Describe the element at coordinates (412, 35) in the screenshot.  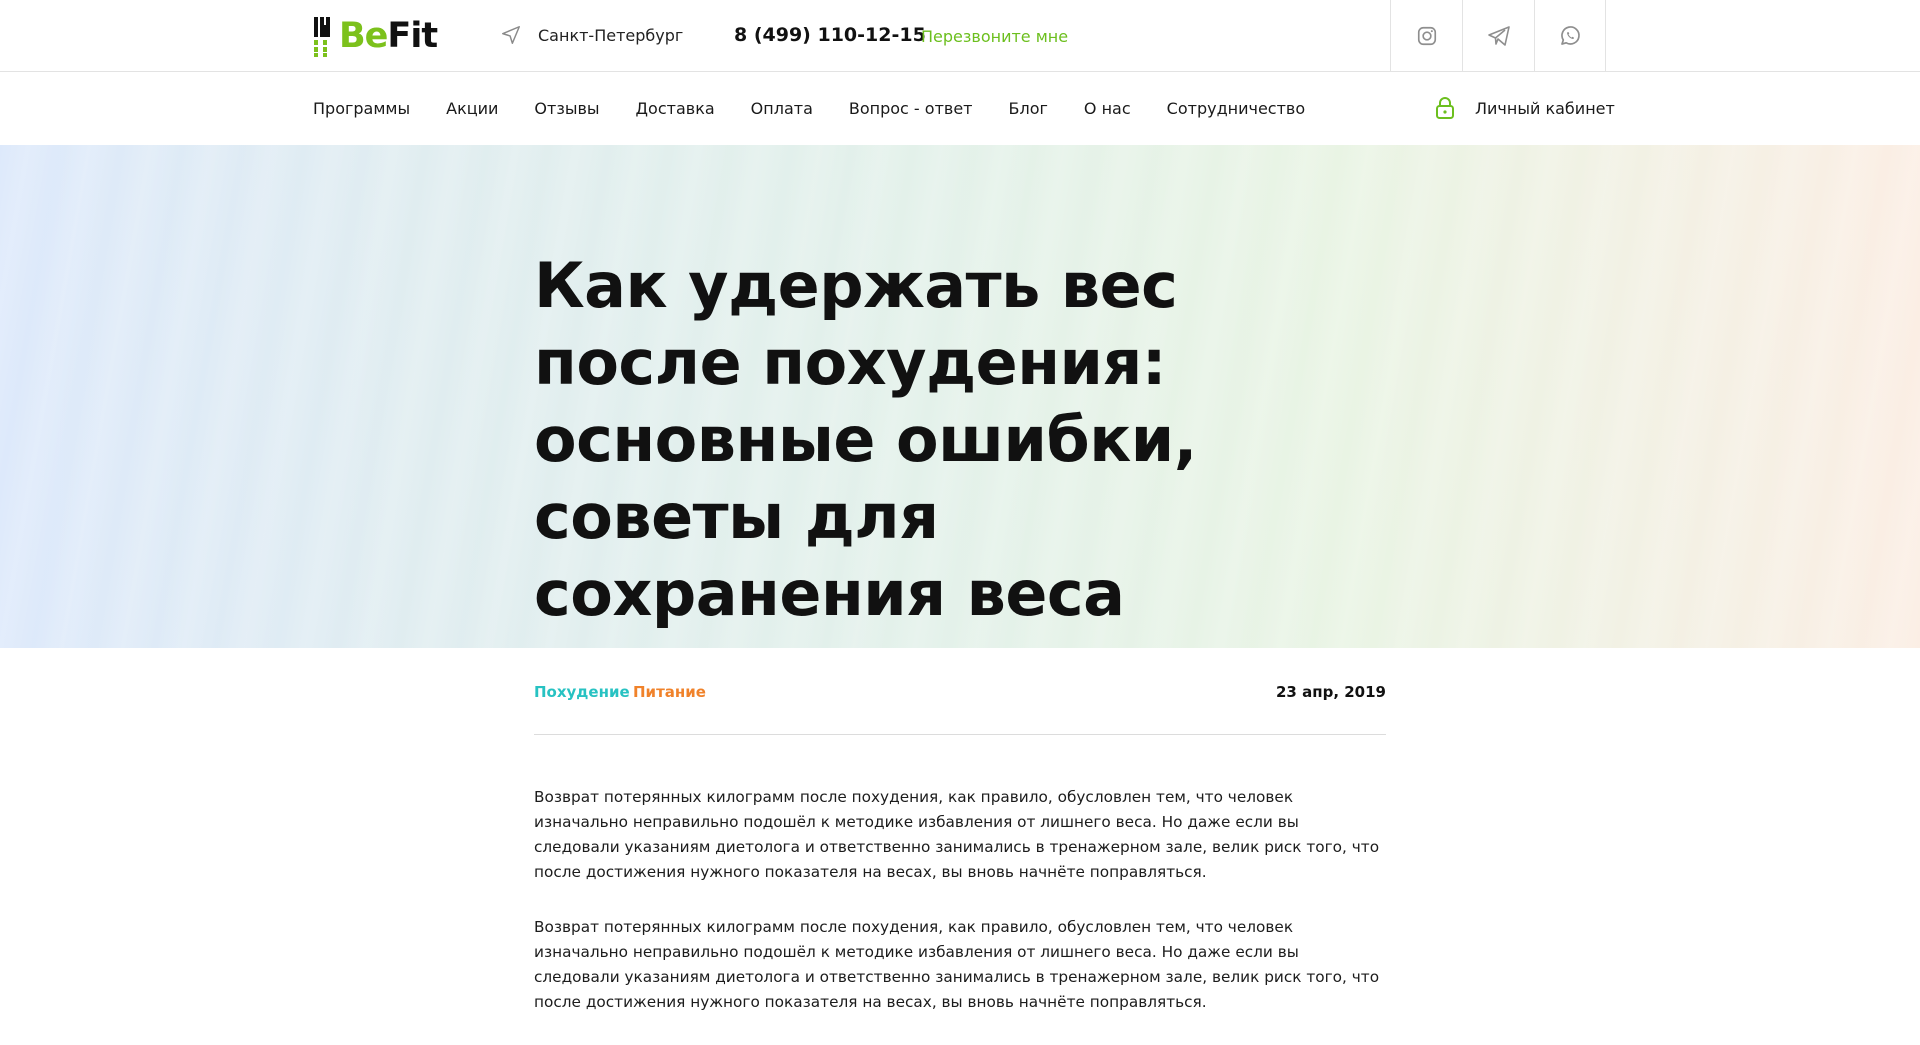
I see `logo-fit: Fit` at that location.